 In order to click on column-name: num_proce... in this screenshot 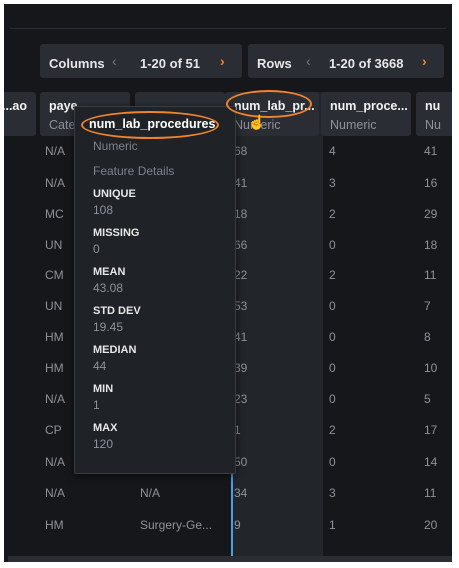, I will do `click(369, 106)`.